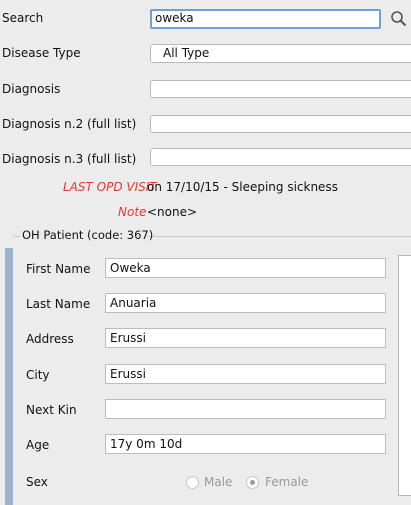 The height and width of the screenshot is (505, 411). Describe the element at coordinates (69, 124) in the screenshot. I see `diagnosis2-label: Diagnosis n.2 (full list)` at that location.